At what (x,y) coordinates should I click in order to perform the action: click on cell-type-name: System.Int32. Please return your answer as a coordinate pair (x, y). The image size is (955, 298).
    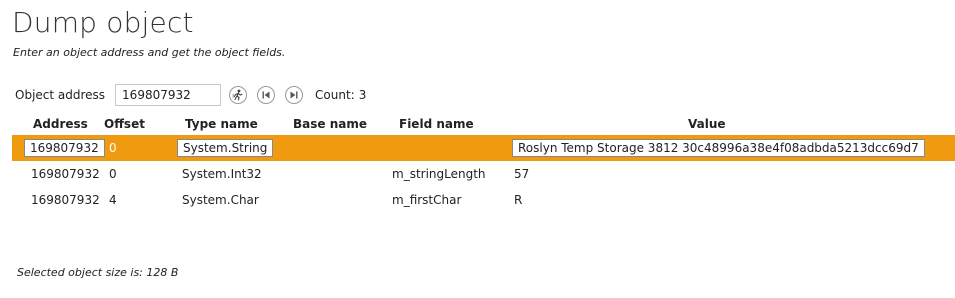
    Looking at the image, I should click on (222, 174).